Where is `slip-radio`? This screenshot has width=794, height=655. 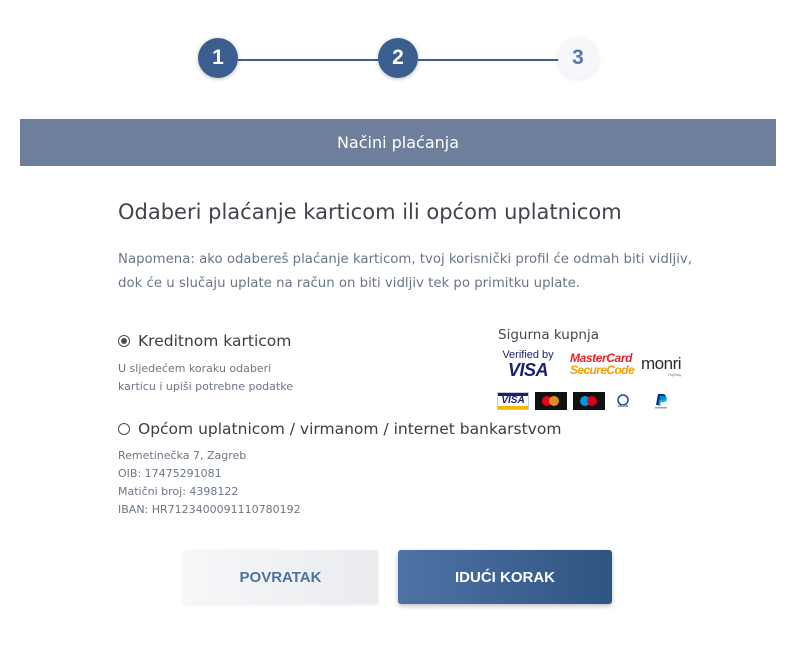
slip-radio is located at coordinates (124, 429).